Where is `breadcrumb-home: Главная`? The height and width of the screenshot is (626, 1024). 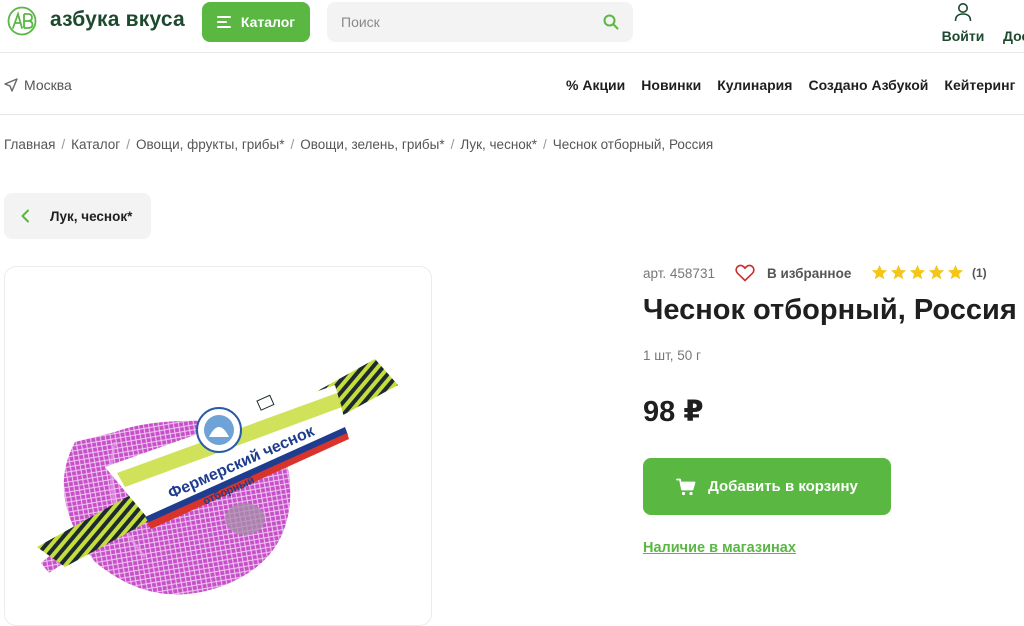
breadcrumb-home: Главная is located at coordinates (29, 144).